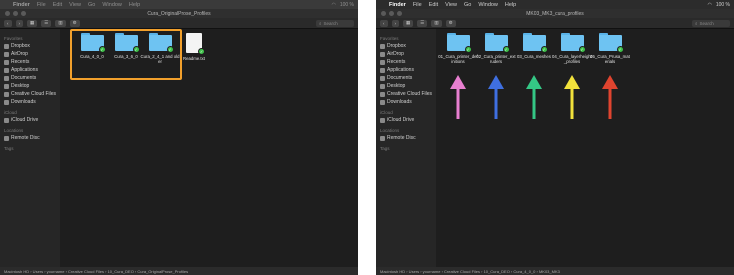 This screenshot has height=275, width=734. What do you see at coordinates (20, 62) in the screenshot?
I see `sidebar-item-label: Recents` at bounding box center [20, 62].